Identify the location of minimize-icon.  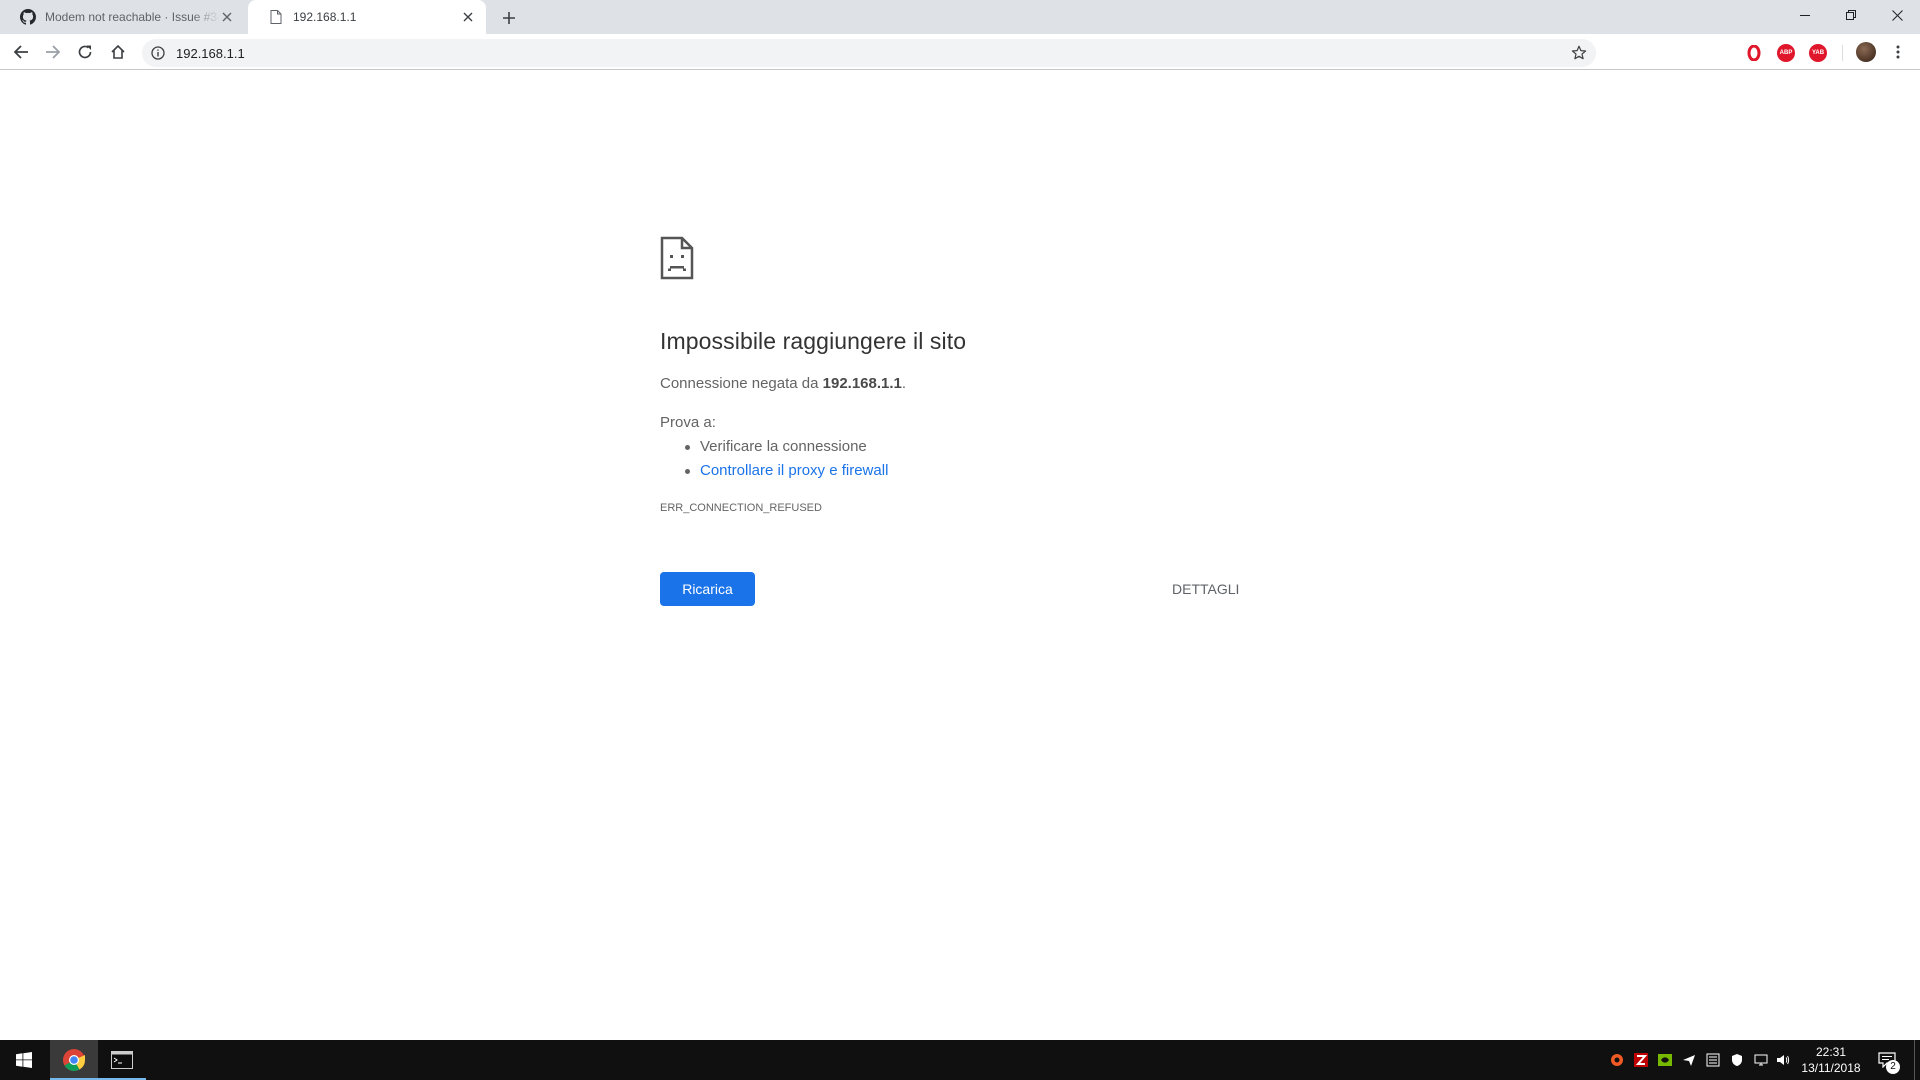
(1805, 15).